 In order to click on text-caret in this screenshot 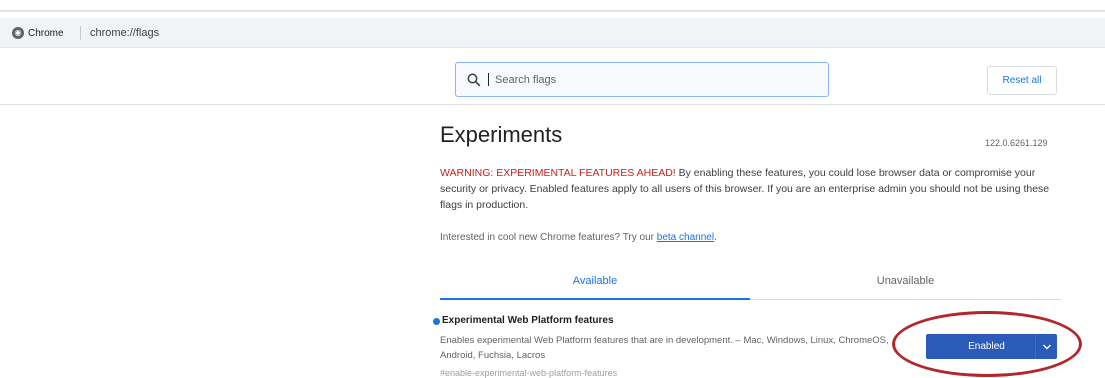, I will do `click(488, 79)`.